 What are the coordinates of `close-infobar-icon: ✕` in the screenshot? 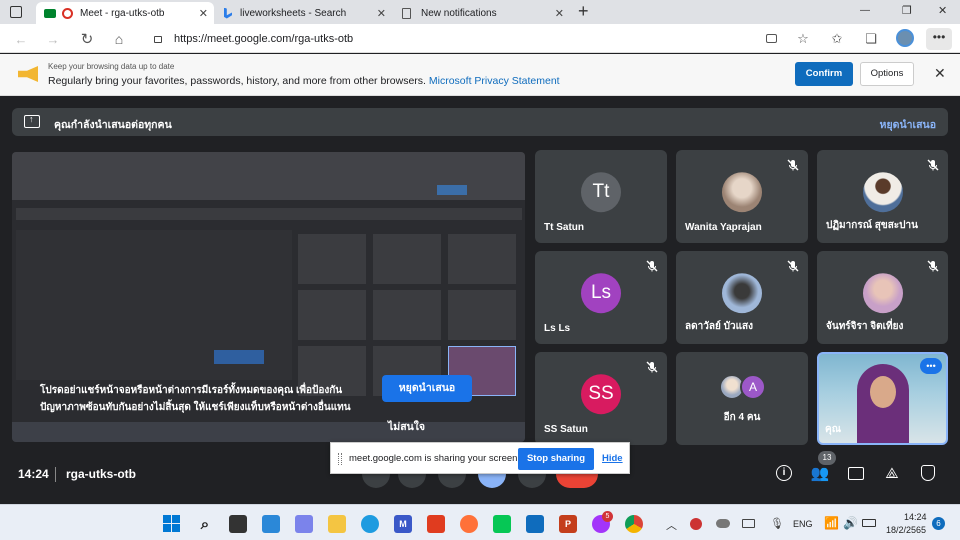 It's located at (940, 73).